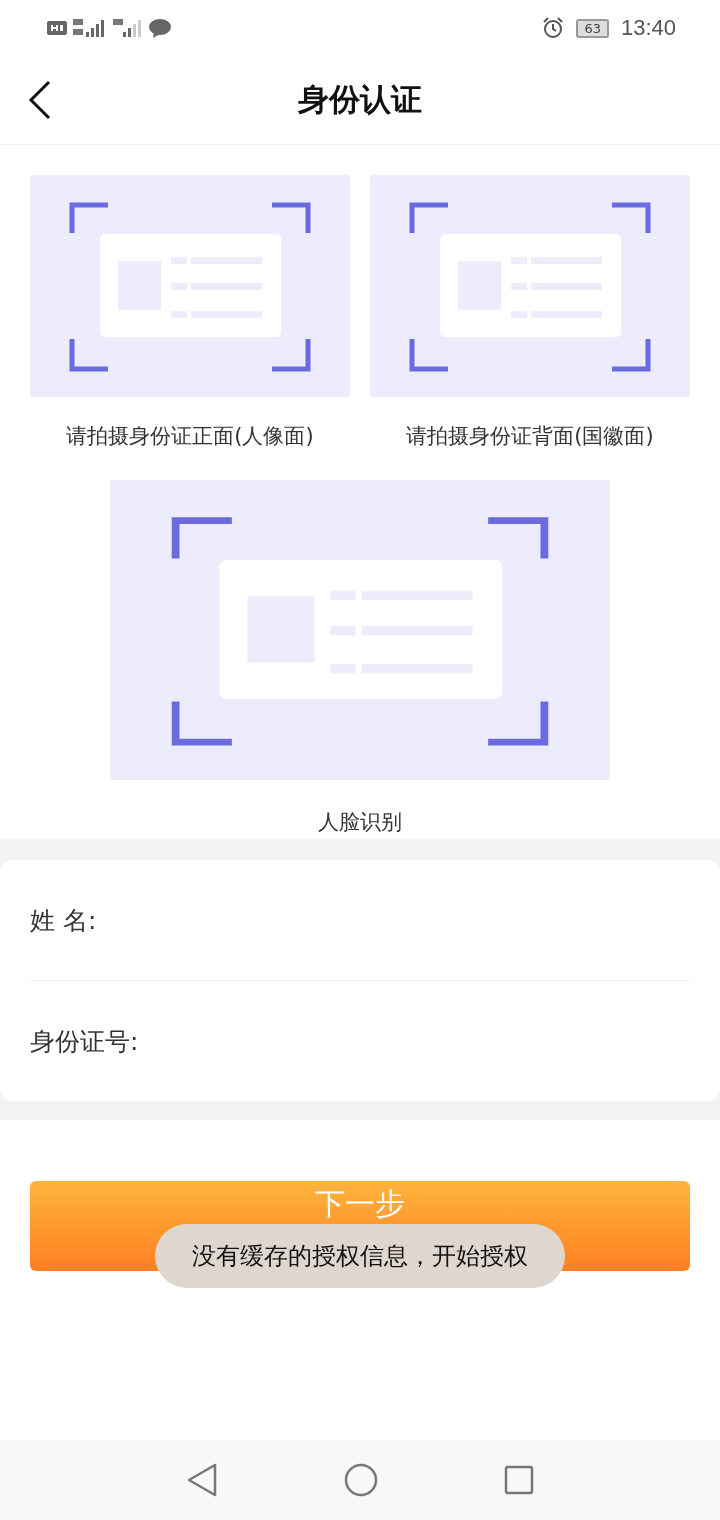  Describe the element at coordinates (84, 1041) in the screenshot. I see `field-label: 身份证号:` at that location.